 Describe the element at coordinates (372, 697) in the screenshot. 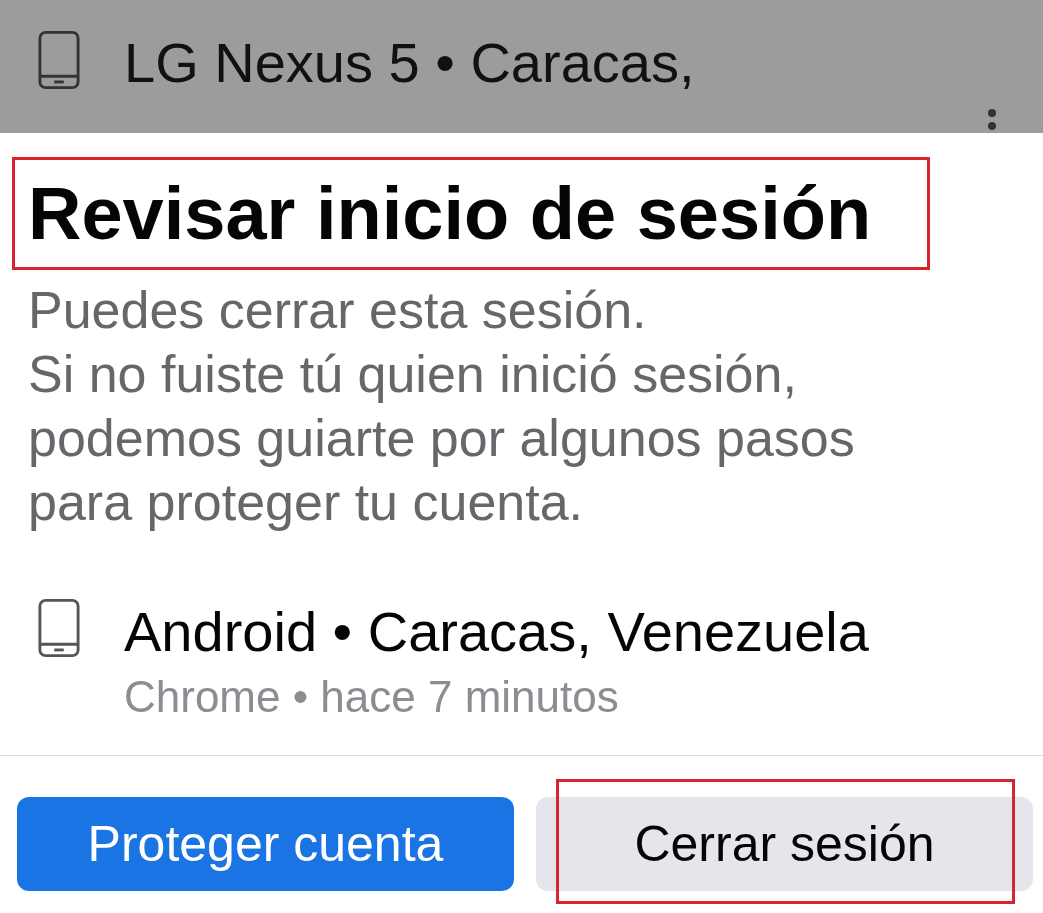

I see `session-detail: Chrome • hace 7 minutos` at that location.